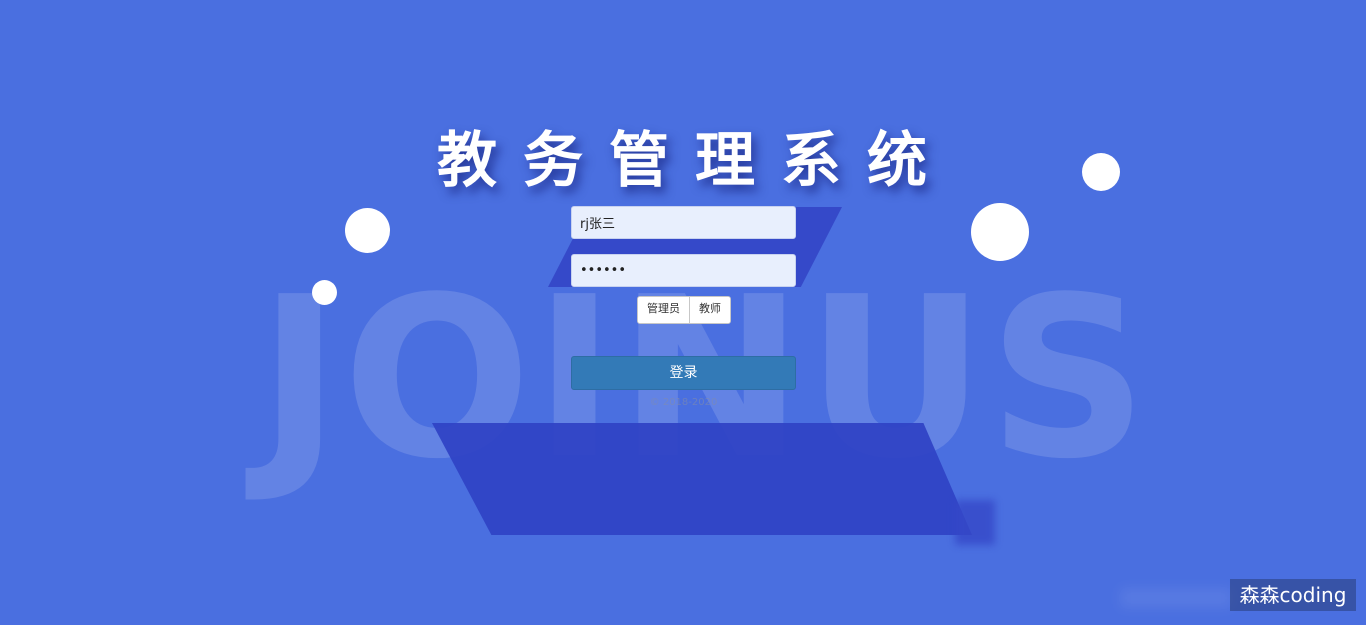 This screenshot has width=1366, height=625. What do you see at coordinates (1293, 595) in the screenshot?
I see `watermark-label: 森森coding` at bounding box center [1293, 595].